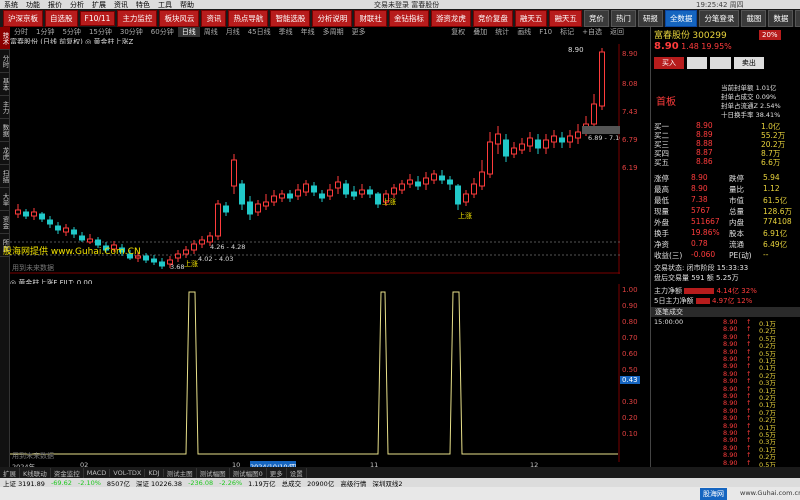  I want to click on toolbar-button: 智能选股, so click(290, 18).